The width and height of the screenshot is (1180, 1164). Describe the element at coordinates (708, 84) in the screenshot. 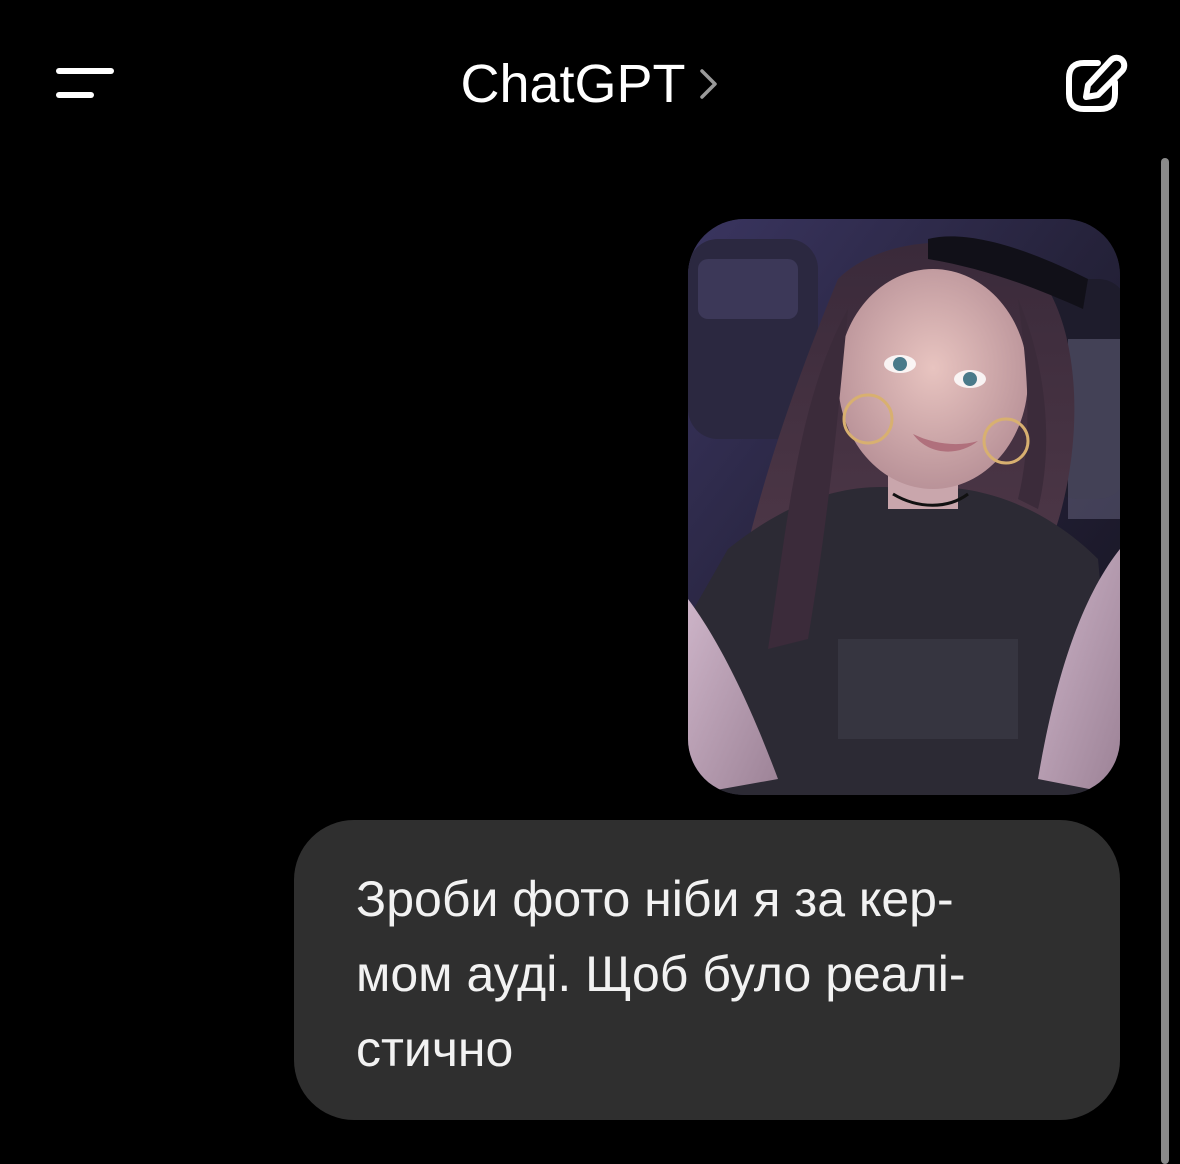

I see `chevron-right-icon` at that location.